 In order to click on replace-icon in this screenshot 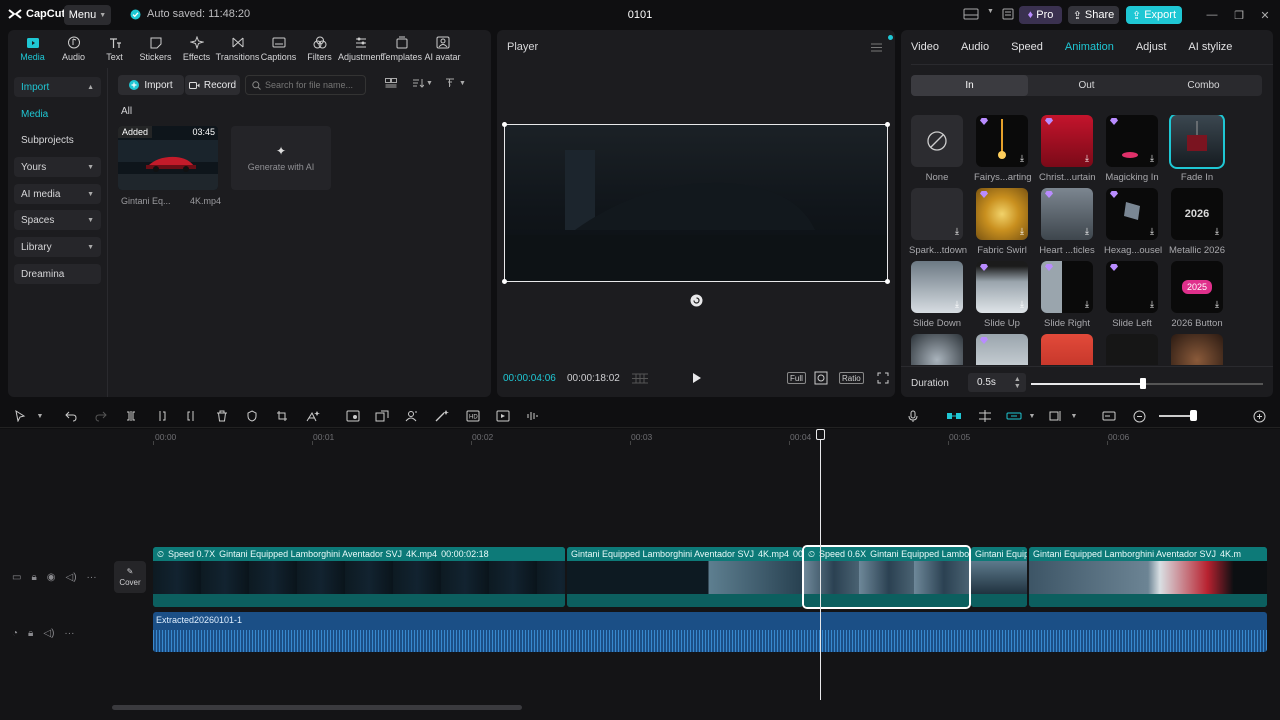, I will do `click(382, 416)`.